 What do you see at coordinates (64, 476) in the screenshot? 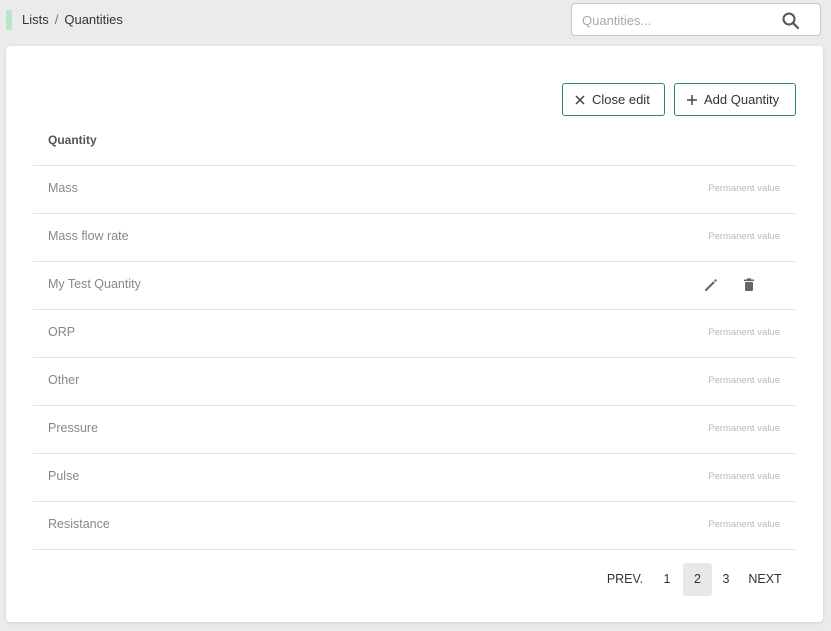
I see `quantity-name: Pulse` at bounding box center [64, 476].